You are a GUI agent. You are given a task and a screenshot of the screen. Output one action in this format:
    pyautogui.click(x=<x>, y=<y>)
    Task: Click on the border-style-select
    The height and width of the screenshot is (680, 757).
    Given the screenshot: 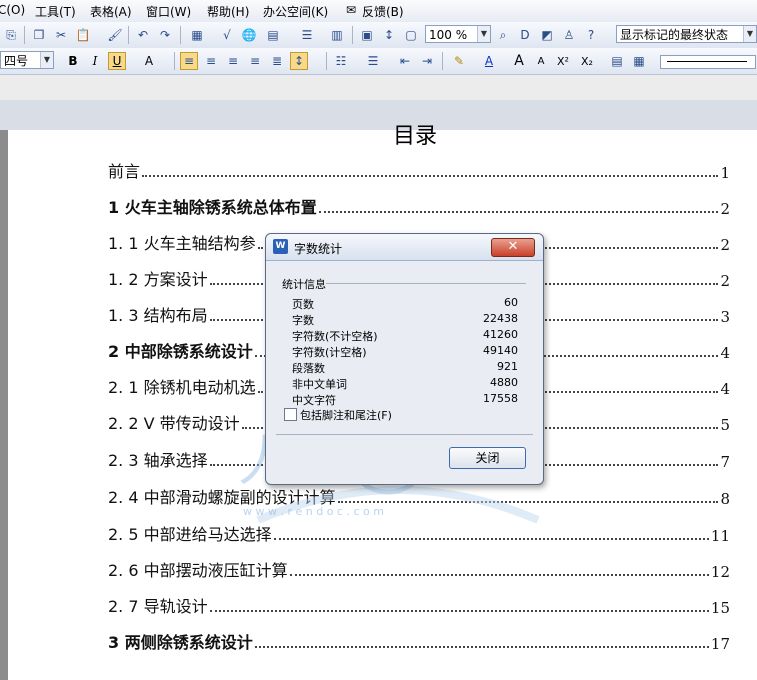 What is the action you would take?
    pyautogui.click(x=708, y=62)
    